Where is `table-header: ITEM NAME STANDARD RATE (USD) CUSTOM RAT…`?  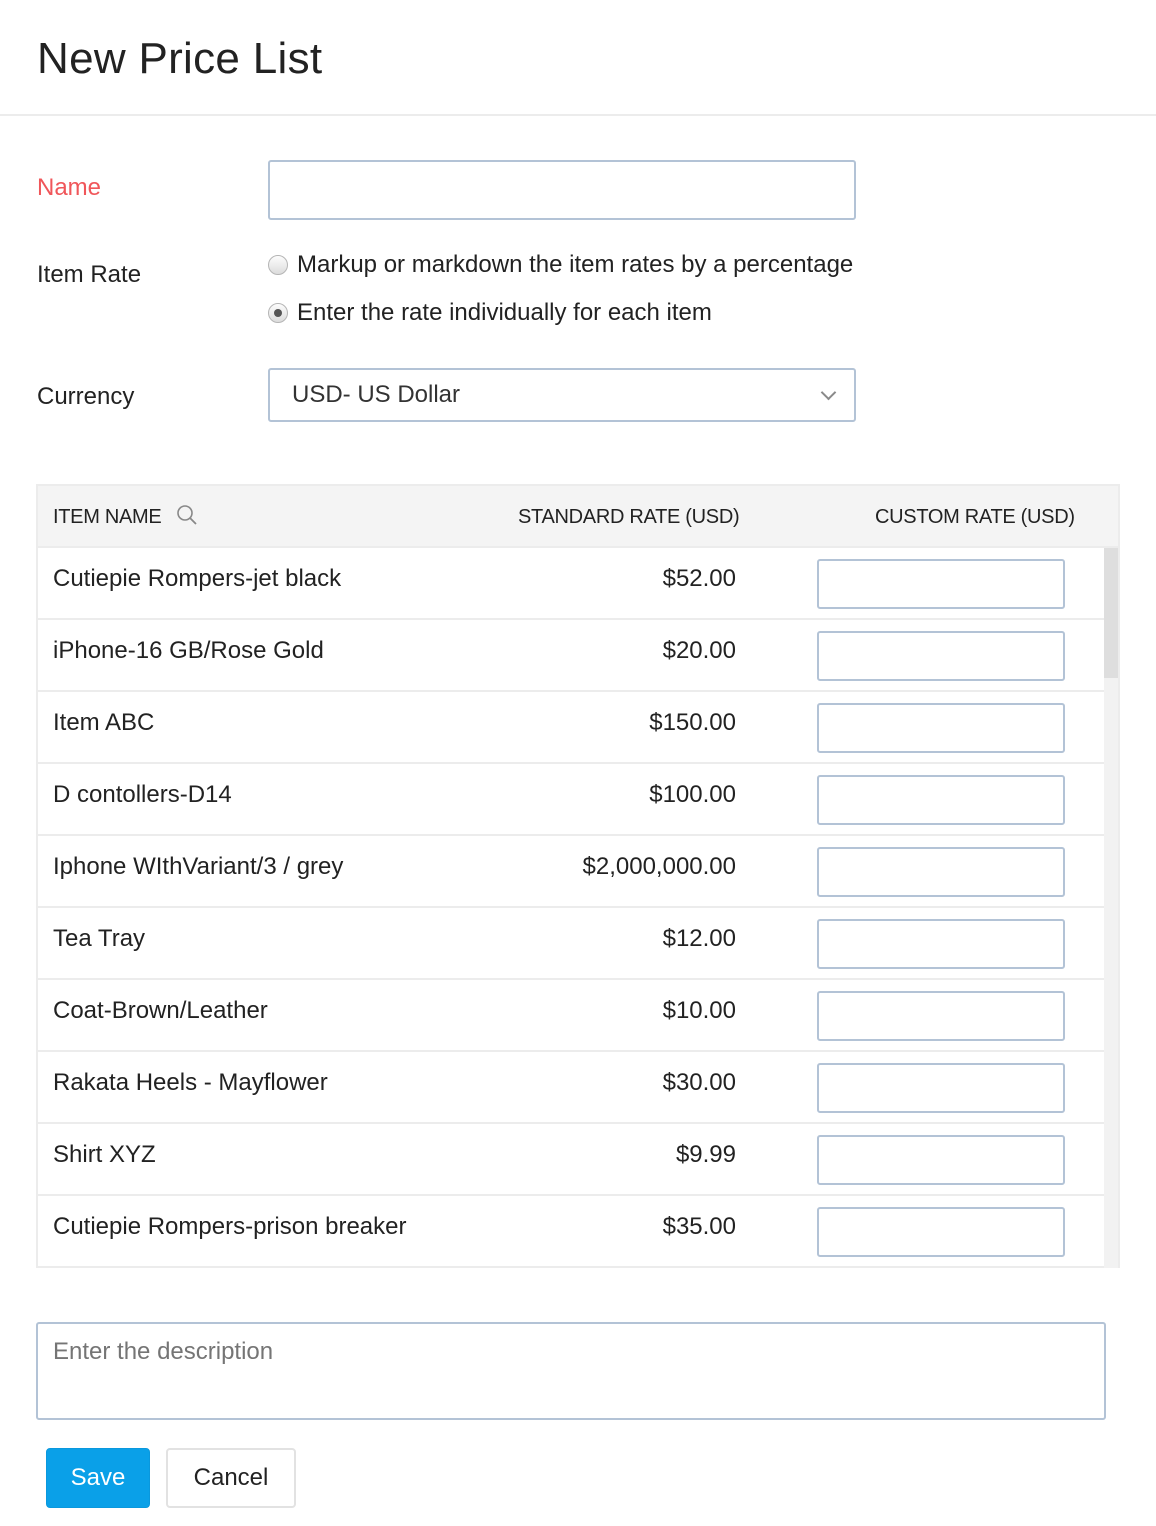
table-header: ITEM NAME STANDARD RATE (USD) CUSTOM RAT… is located at coordinates (578, 517).